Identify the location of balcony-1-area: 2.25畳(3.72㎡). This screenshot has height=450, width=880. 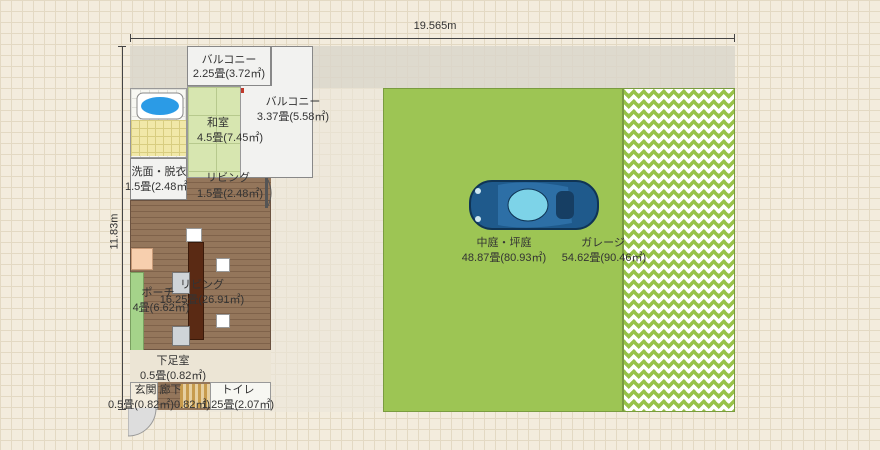
(229, 74).